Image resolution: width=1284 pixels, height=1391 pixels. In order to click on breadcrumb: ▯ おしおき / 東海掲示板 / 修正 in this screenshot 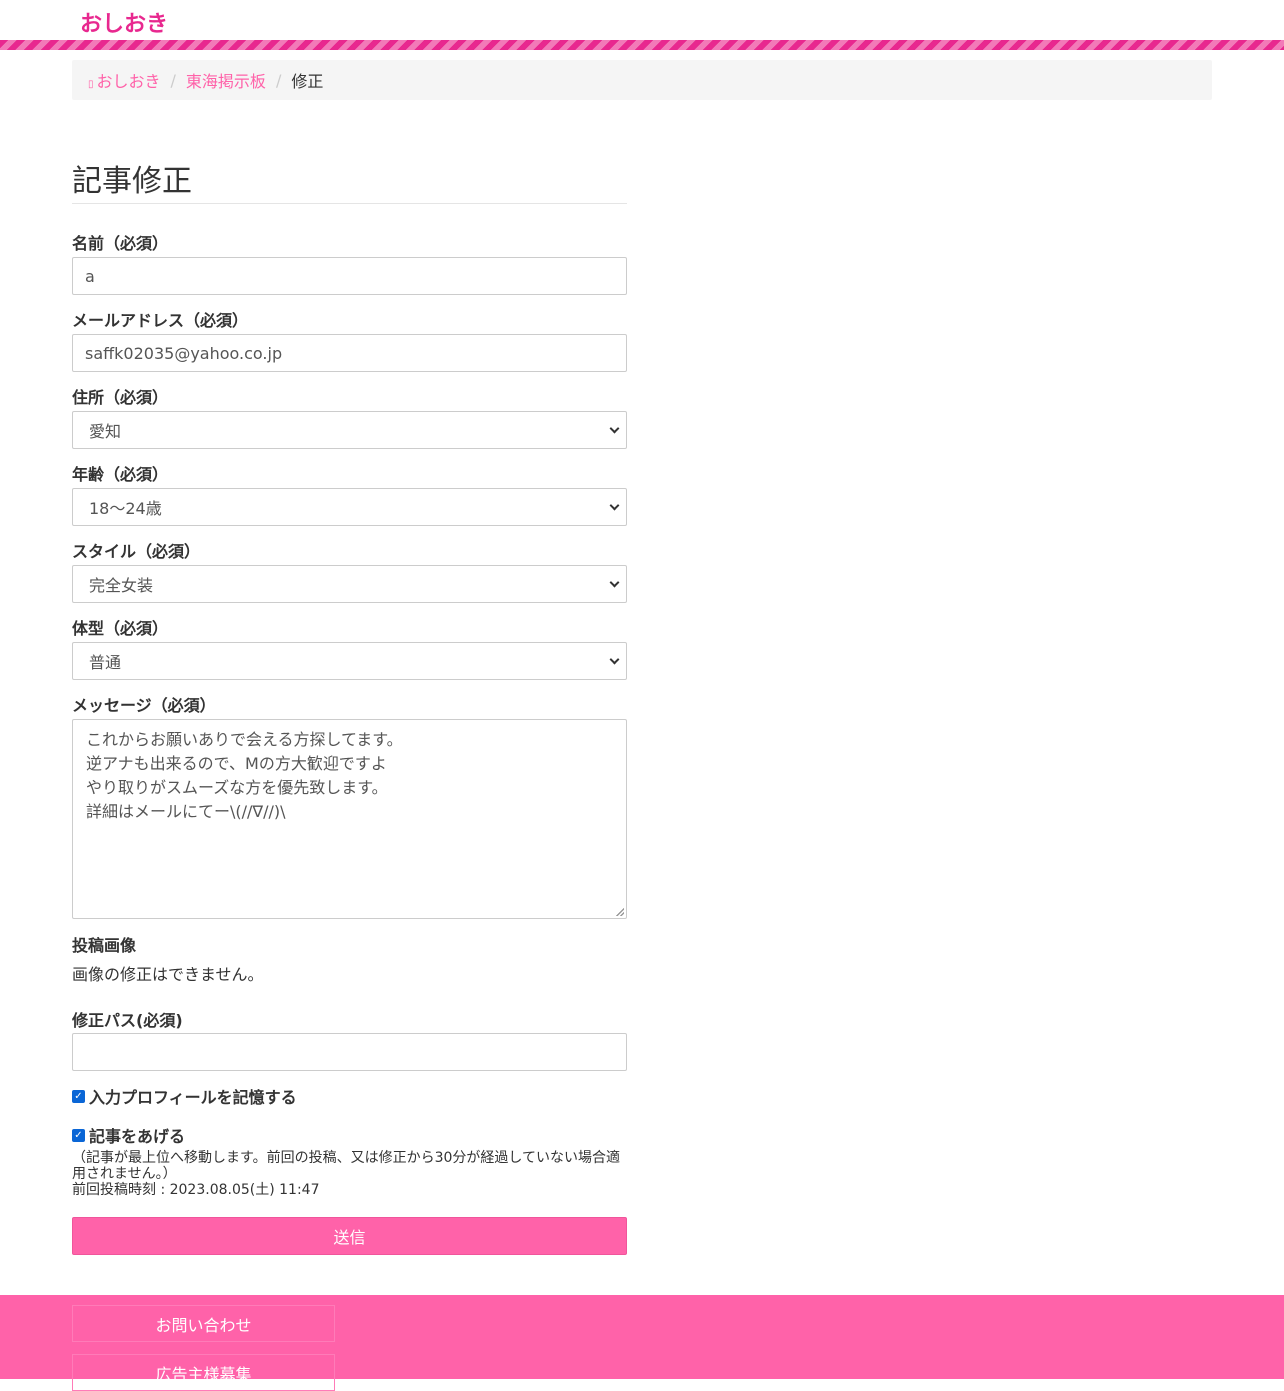, I will do `click(642, 80)`.